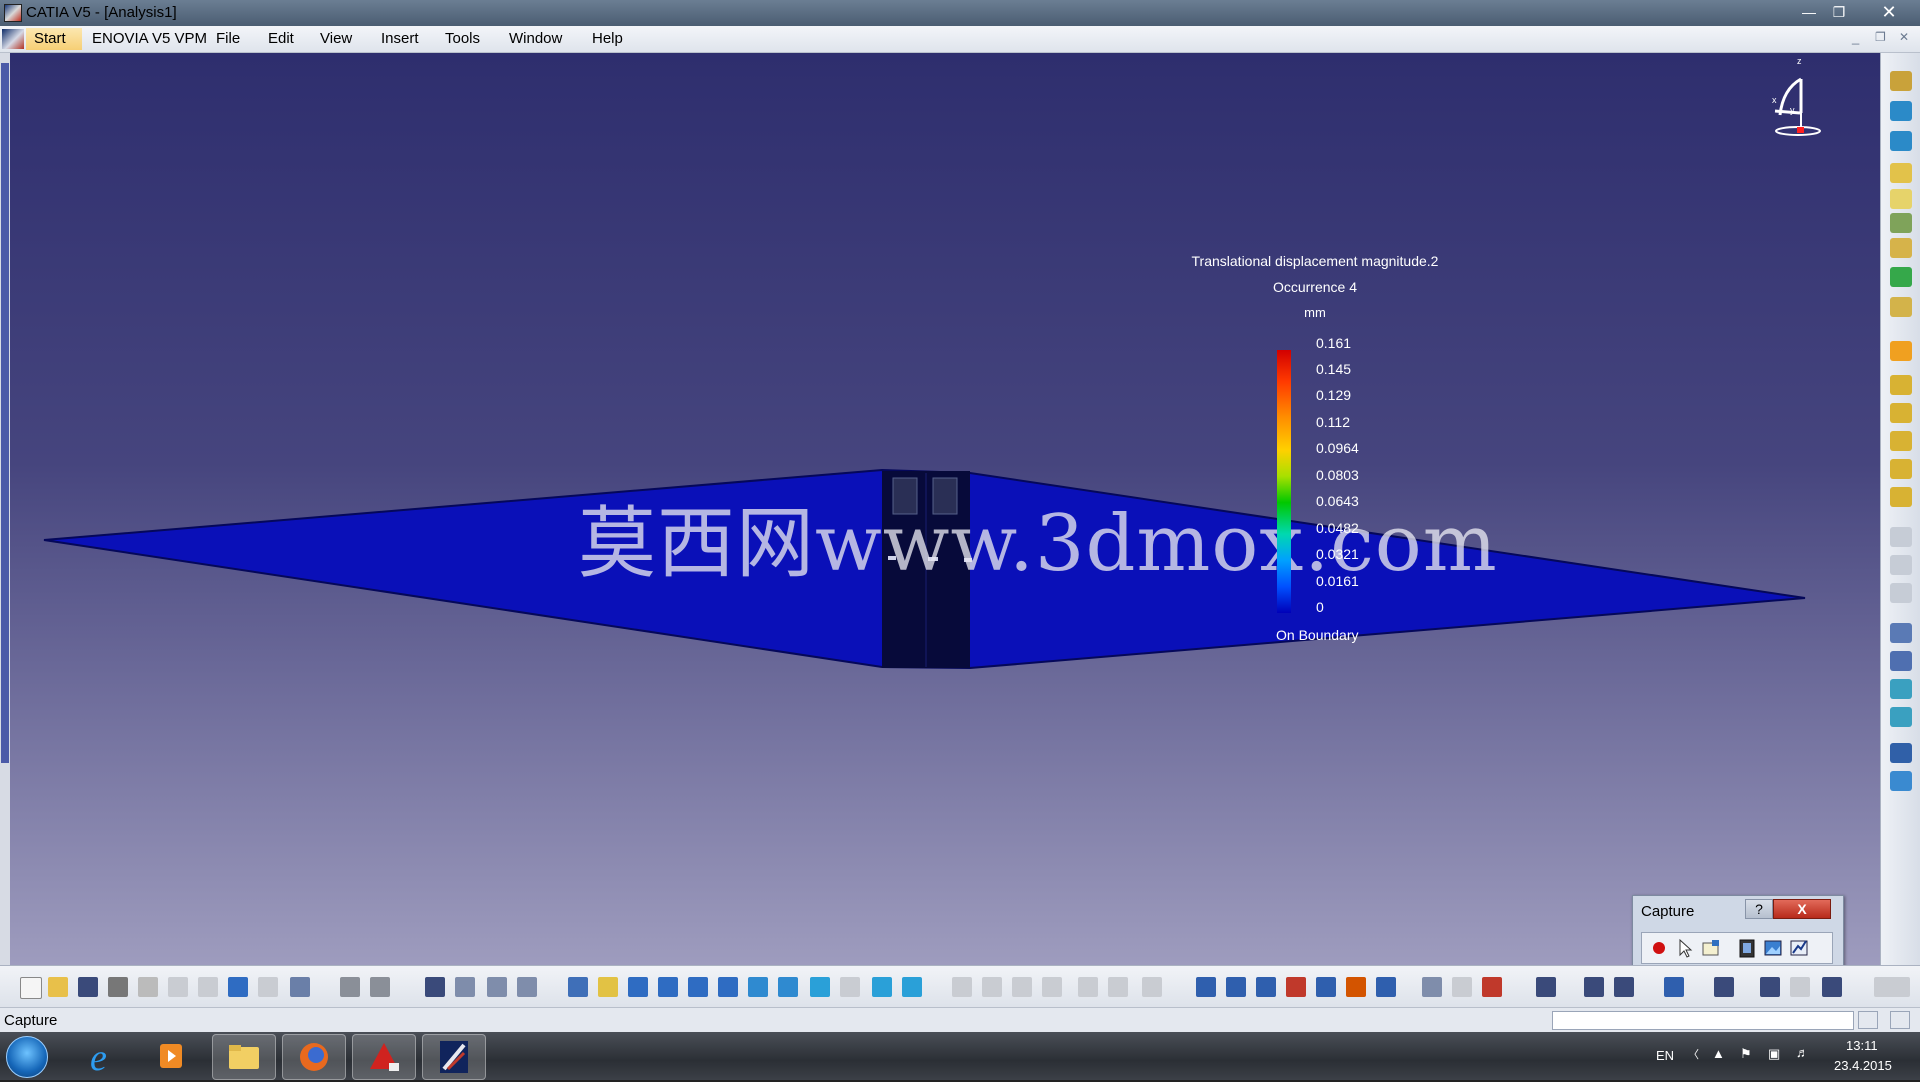 The width and height of the screenshot is (1920, 1082). Describe the element at coordinates (1674, 987) in the screenshot. I see `search-icon` at that location.